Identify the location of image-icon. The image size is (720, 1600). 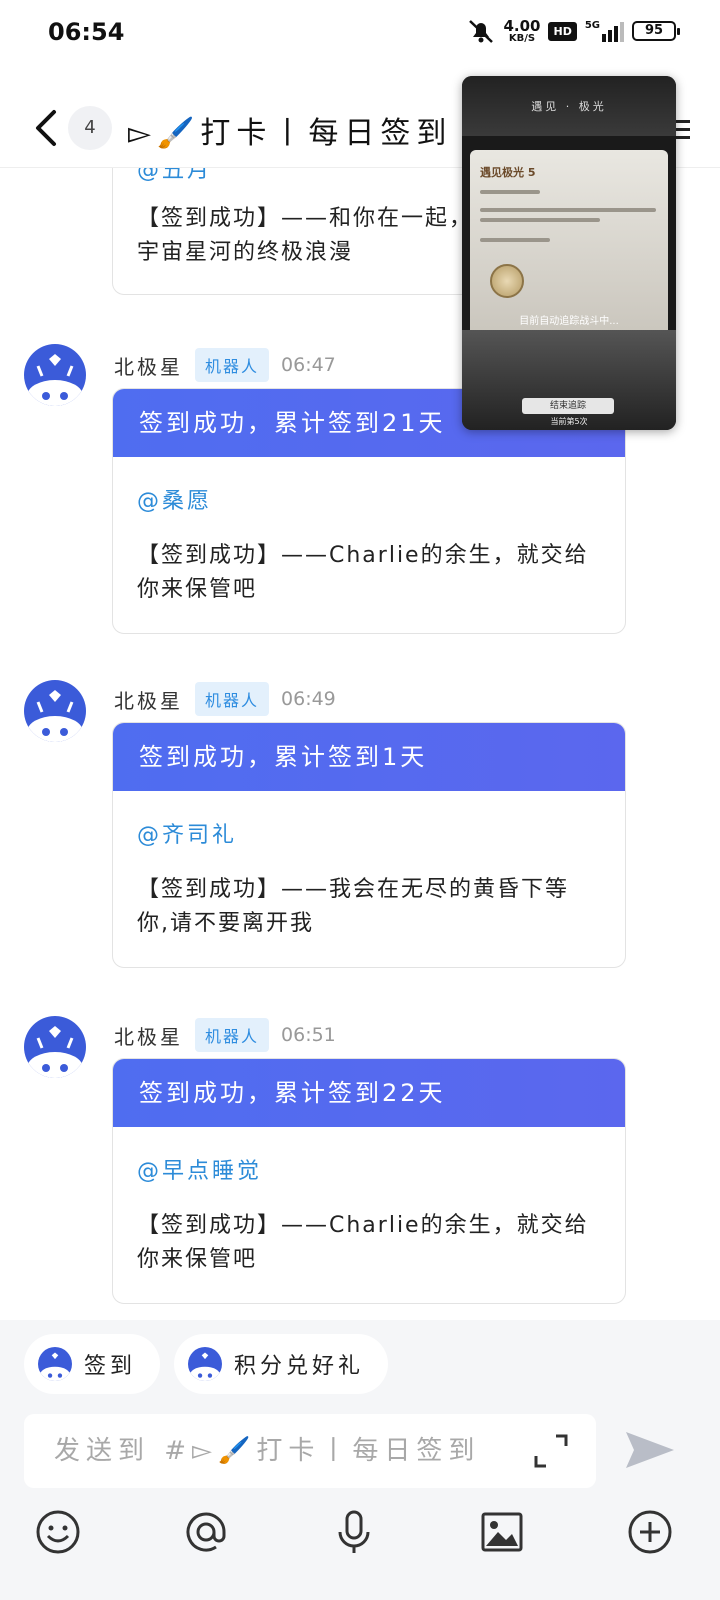
(502, 1532).